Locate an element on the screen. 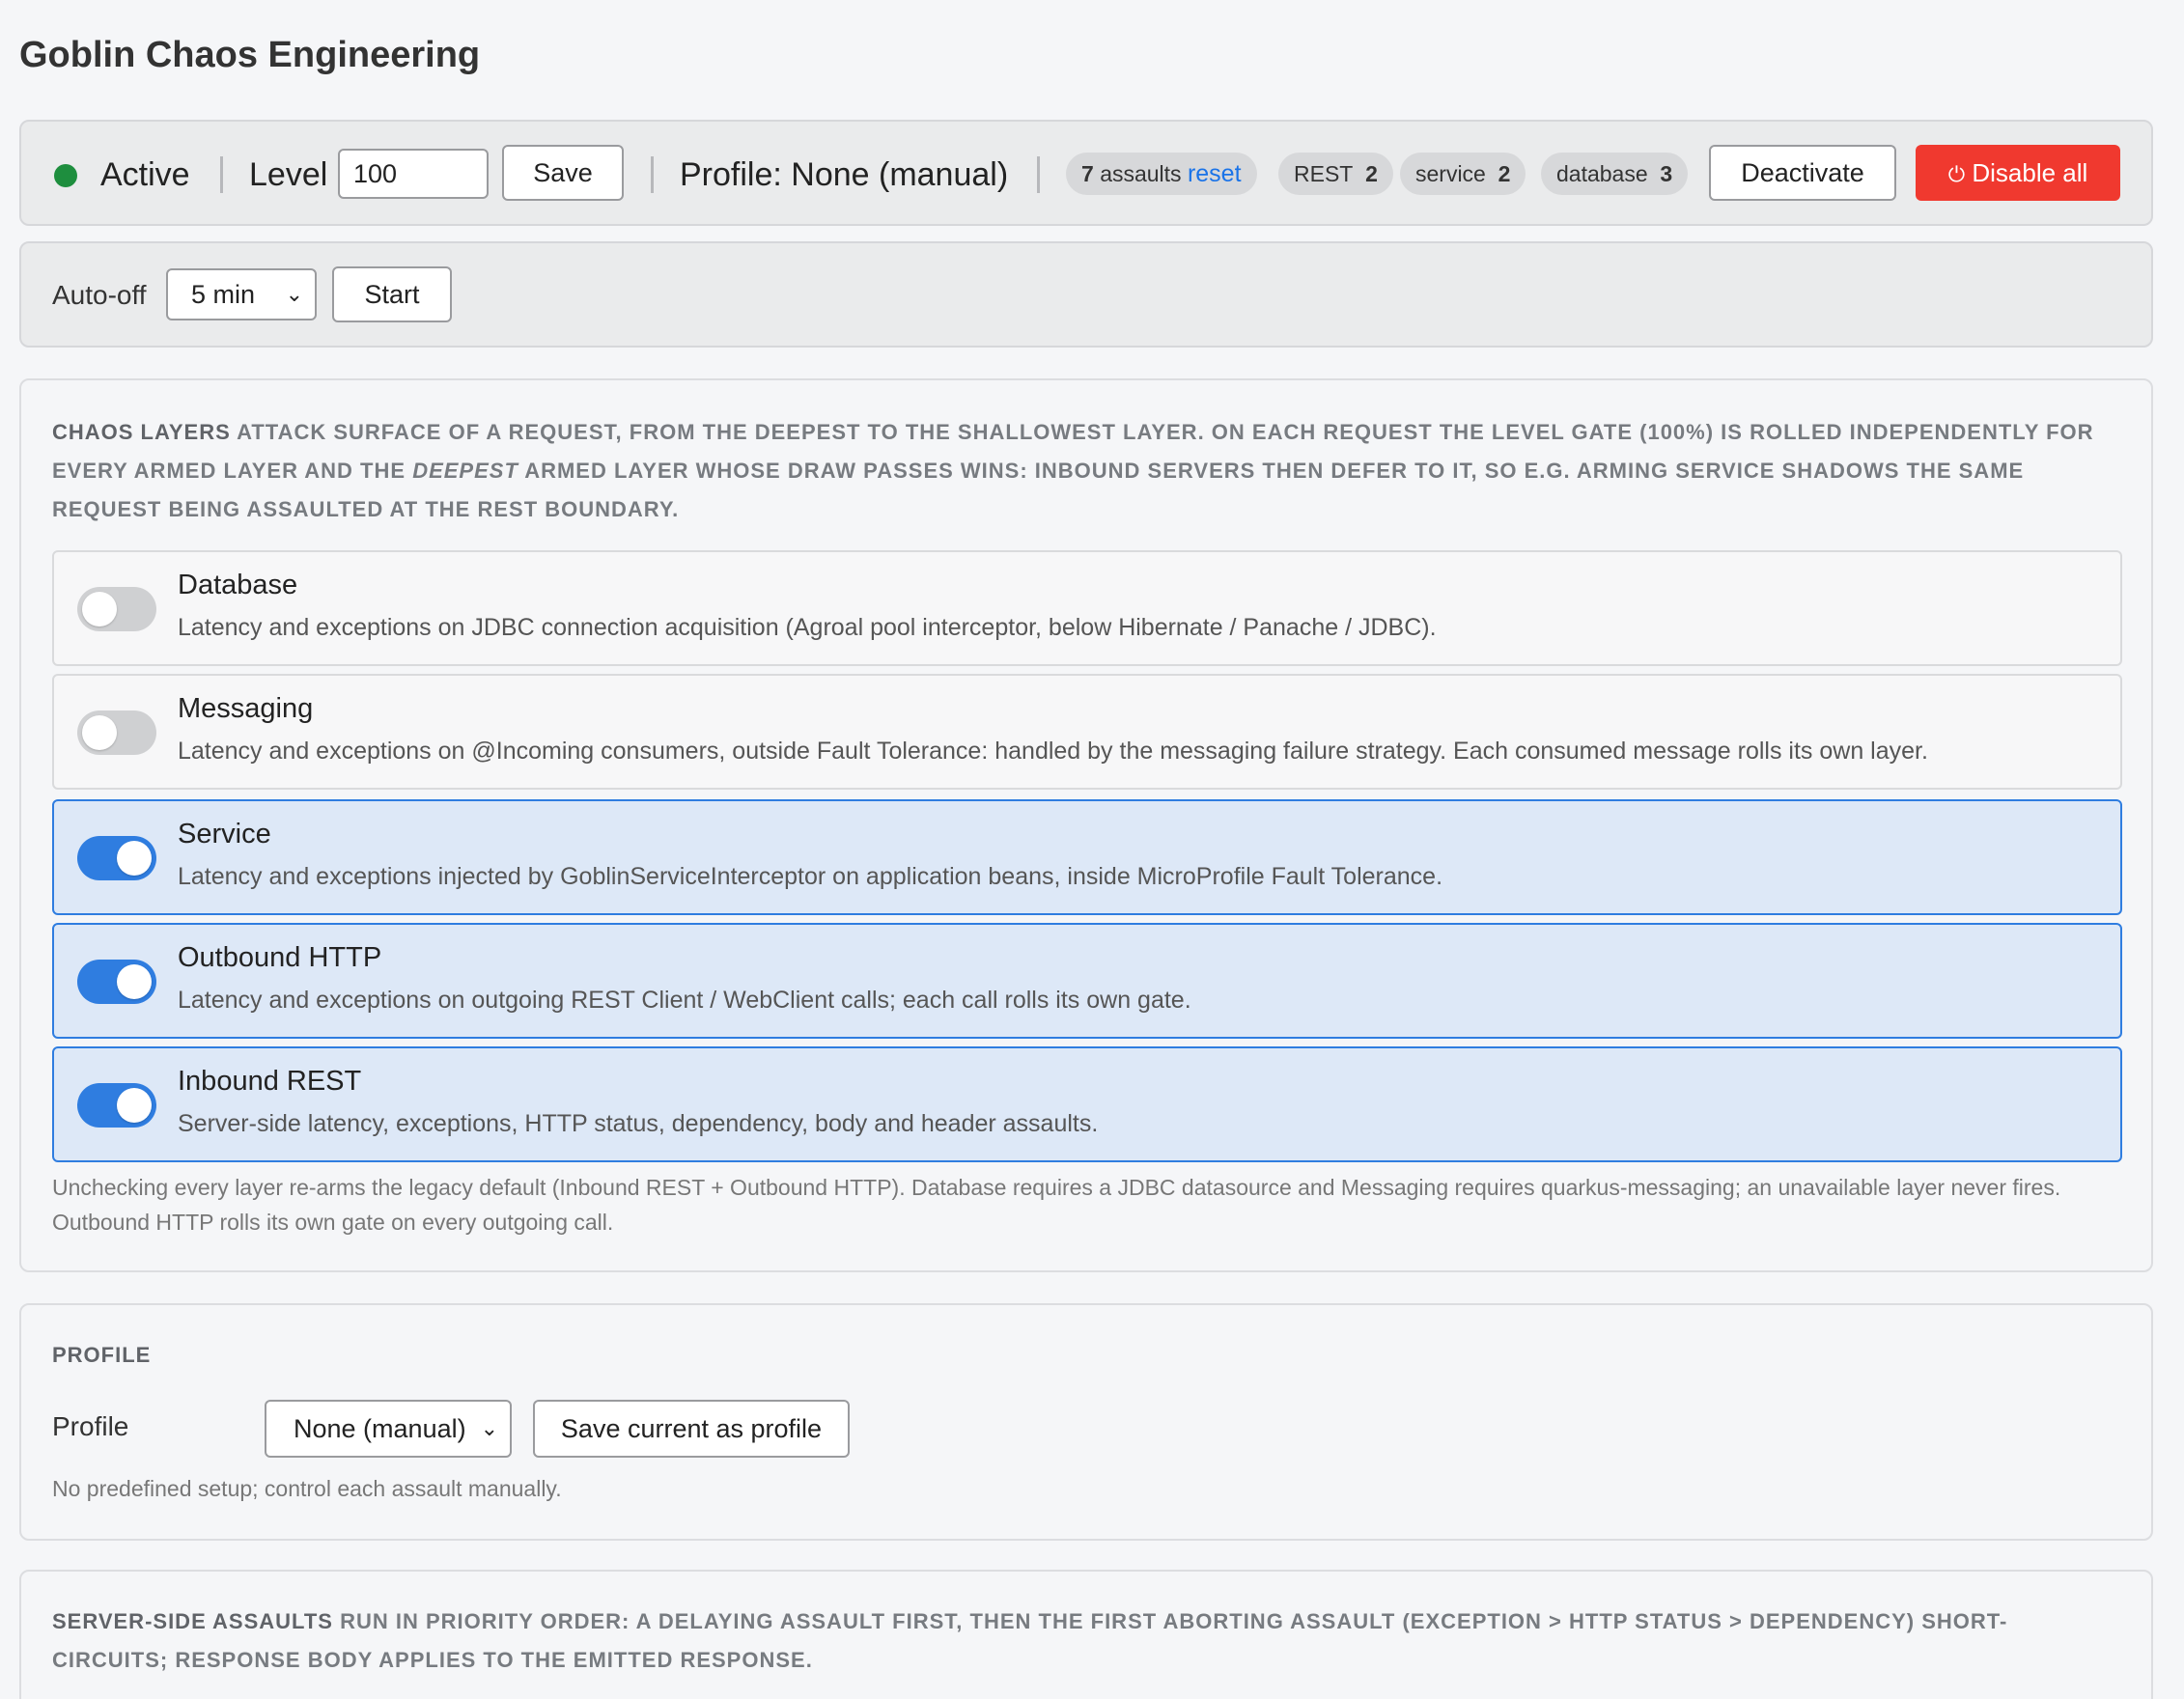 This screenshot has width=2184, height=1699. layer-title: Inbound REST is located at coordinates (270, 1082).